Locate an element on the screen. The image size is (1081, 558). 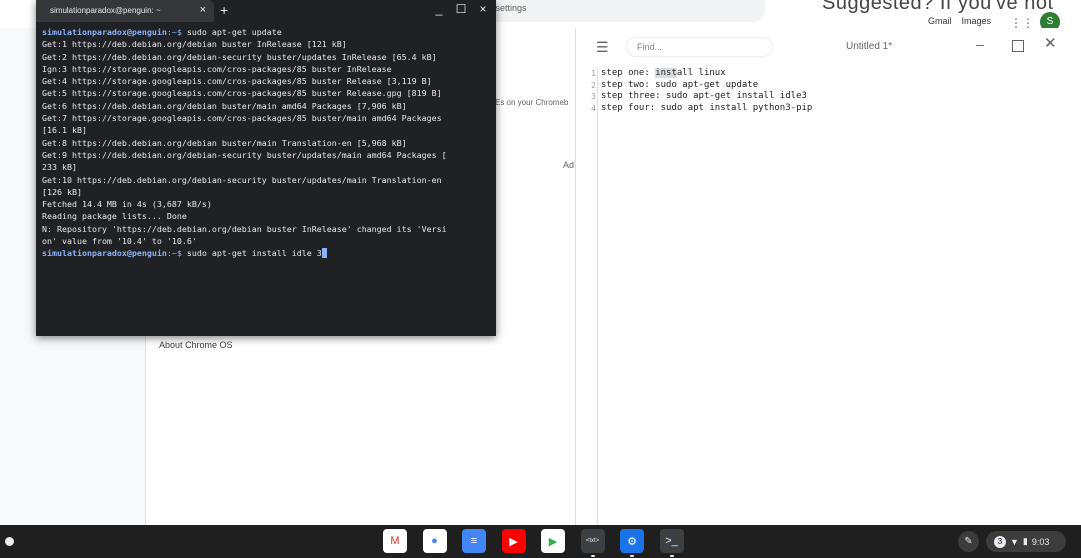
maximize-icon is located at coordinates (1018, 46).